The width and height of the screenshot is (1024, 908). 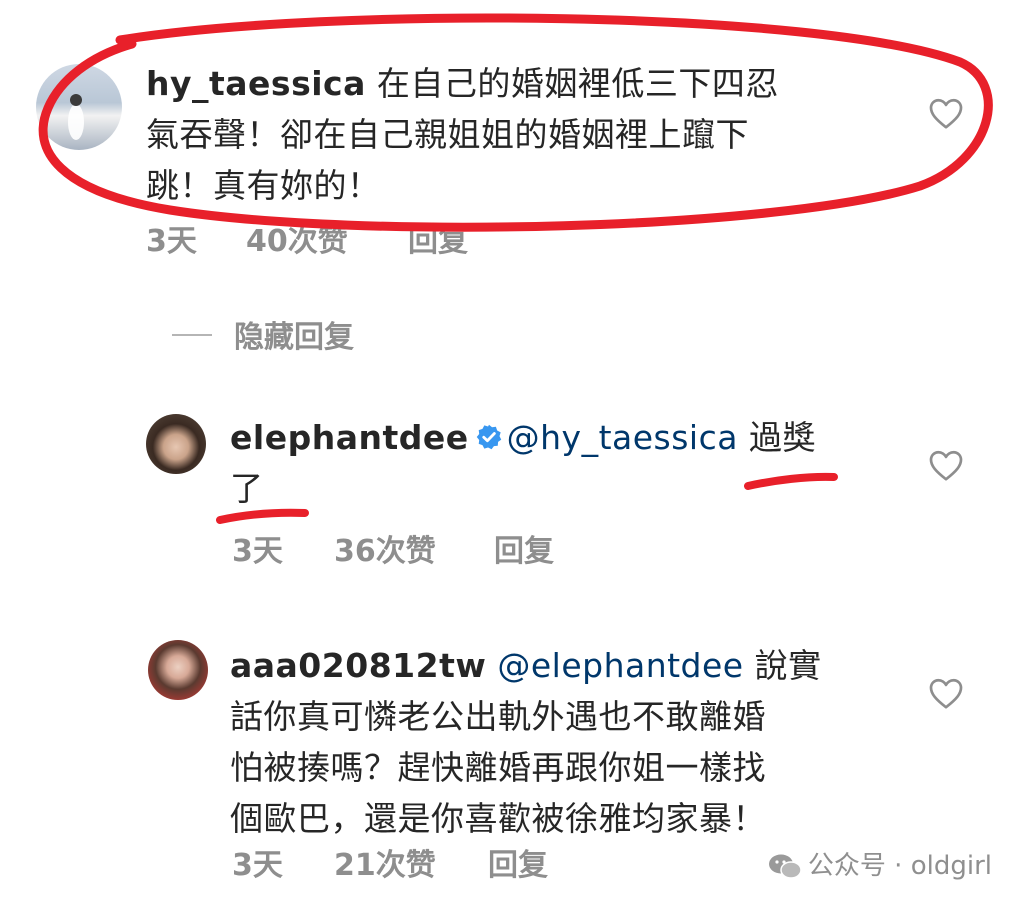 What do you see at coordinates (488, 436) in the screenshot?
I see `verified-badge-icon` at bounding box center [488, 436].